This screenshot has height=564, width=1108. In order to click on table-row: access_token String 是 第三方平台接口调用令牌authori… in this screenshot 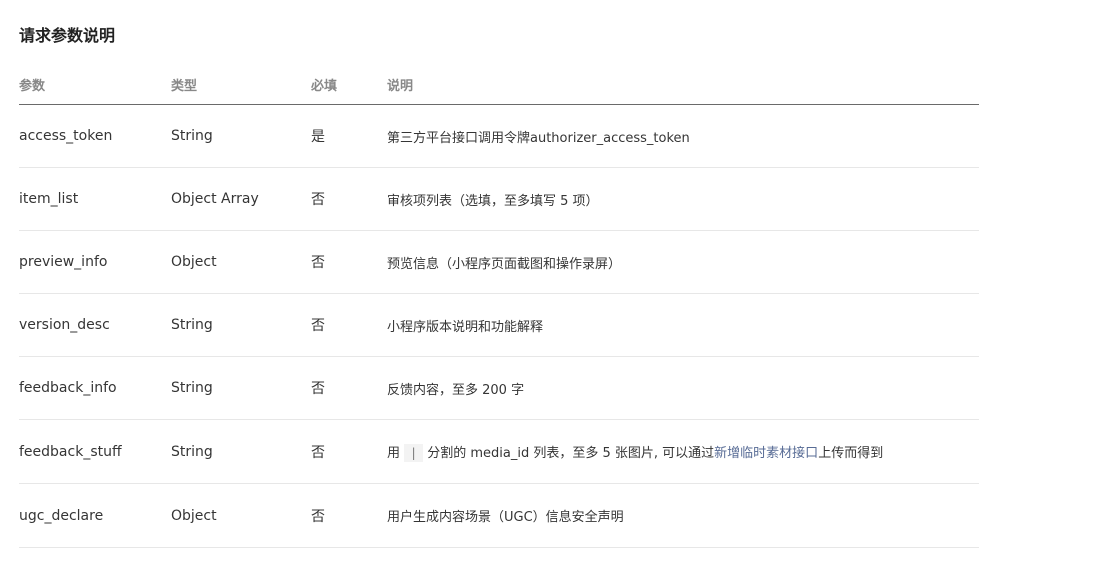, I will do `click(499, 136)`.